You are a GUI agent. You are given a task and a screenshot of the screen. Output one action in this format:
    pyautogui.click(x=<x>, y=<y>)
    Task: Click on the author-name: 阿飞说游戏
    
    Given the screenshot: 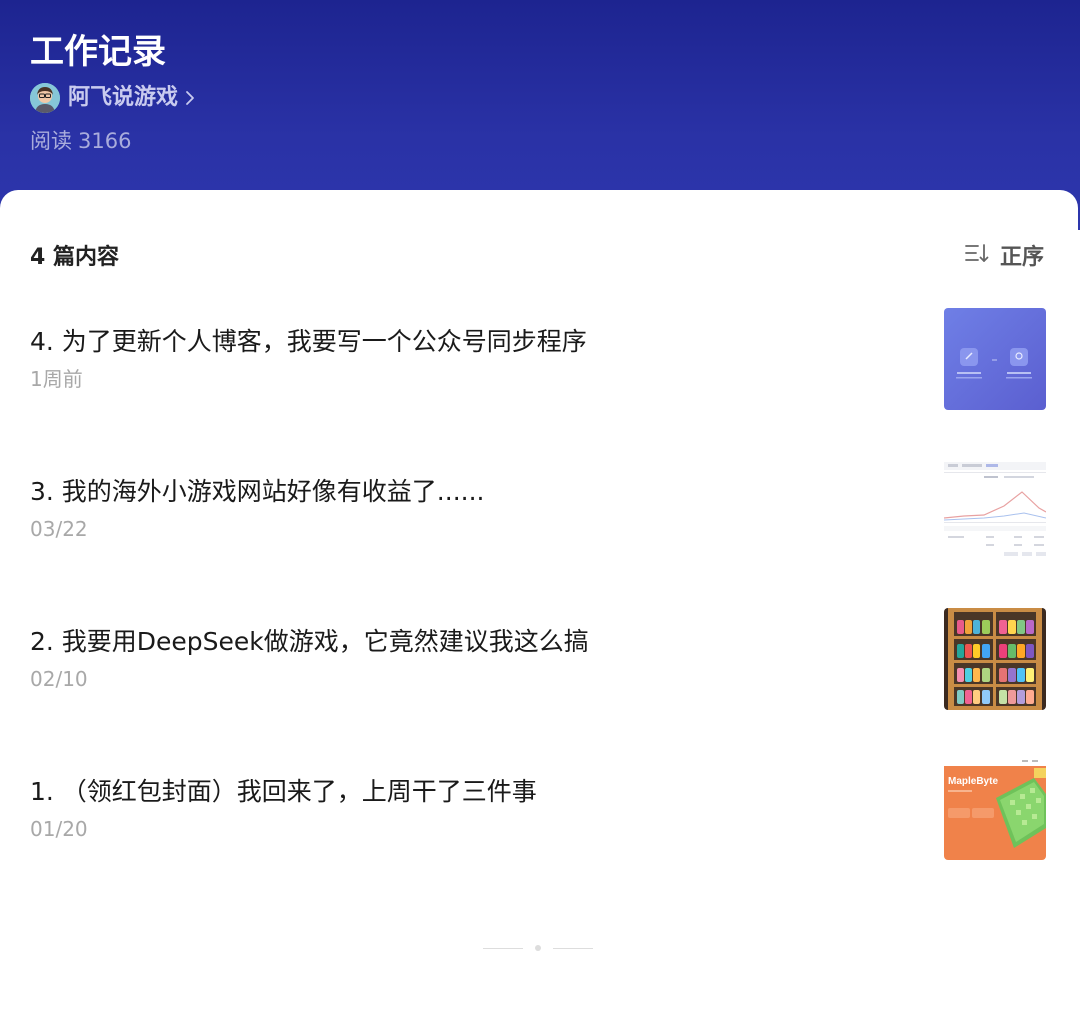 What is the action you would take?
    pyautogui.click(x=123, y=97)
    